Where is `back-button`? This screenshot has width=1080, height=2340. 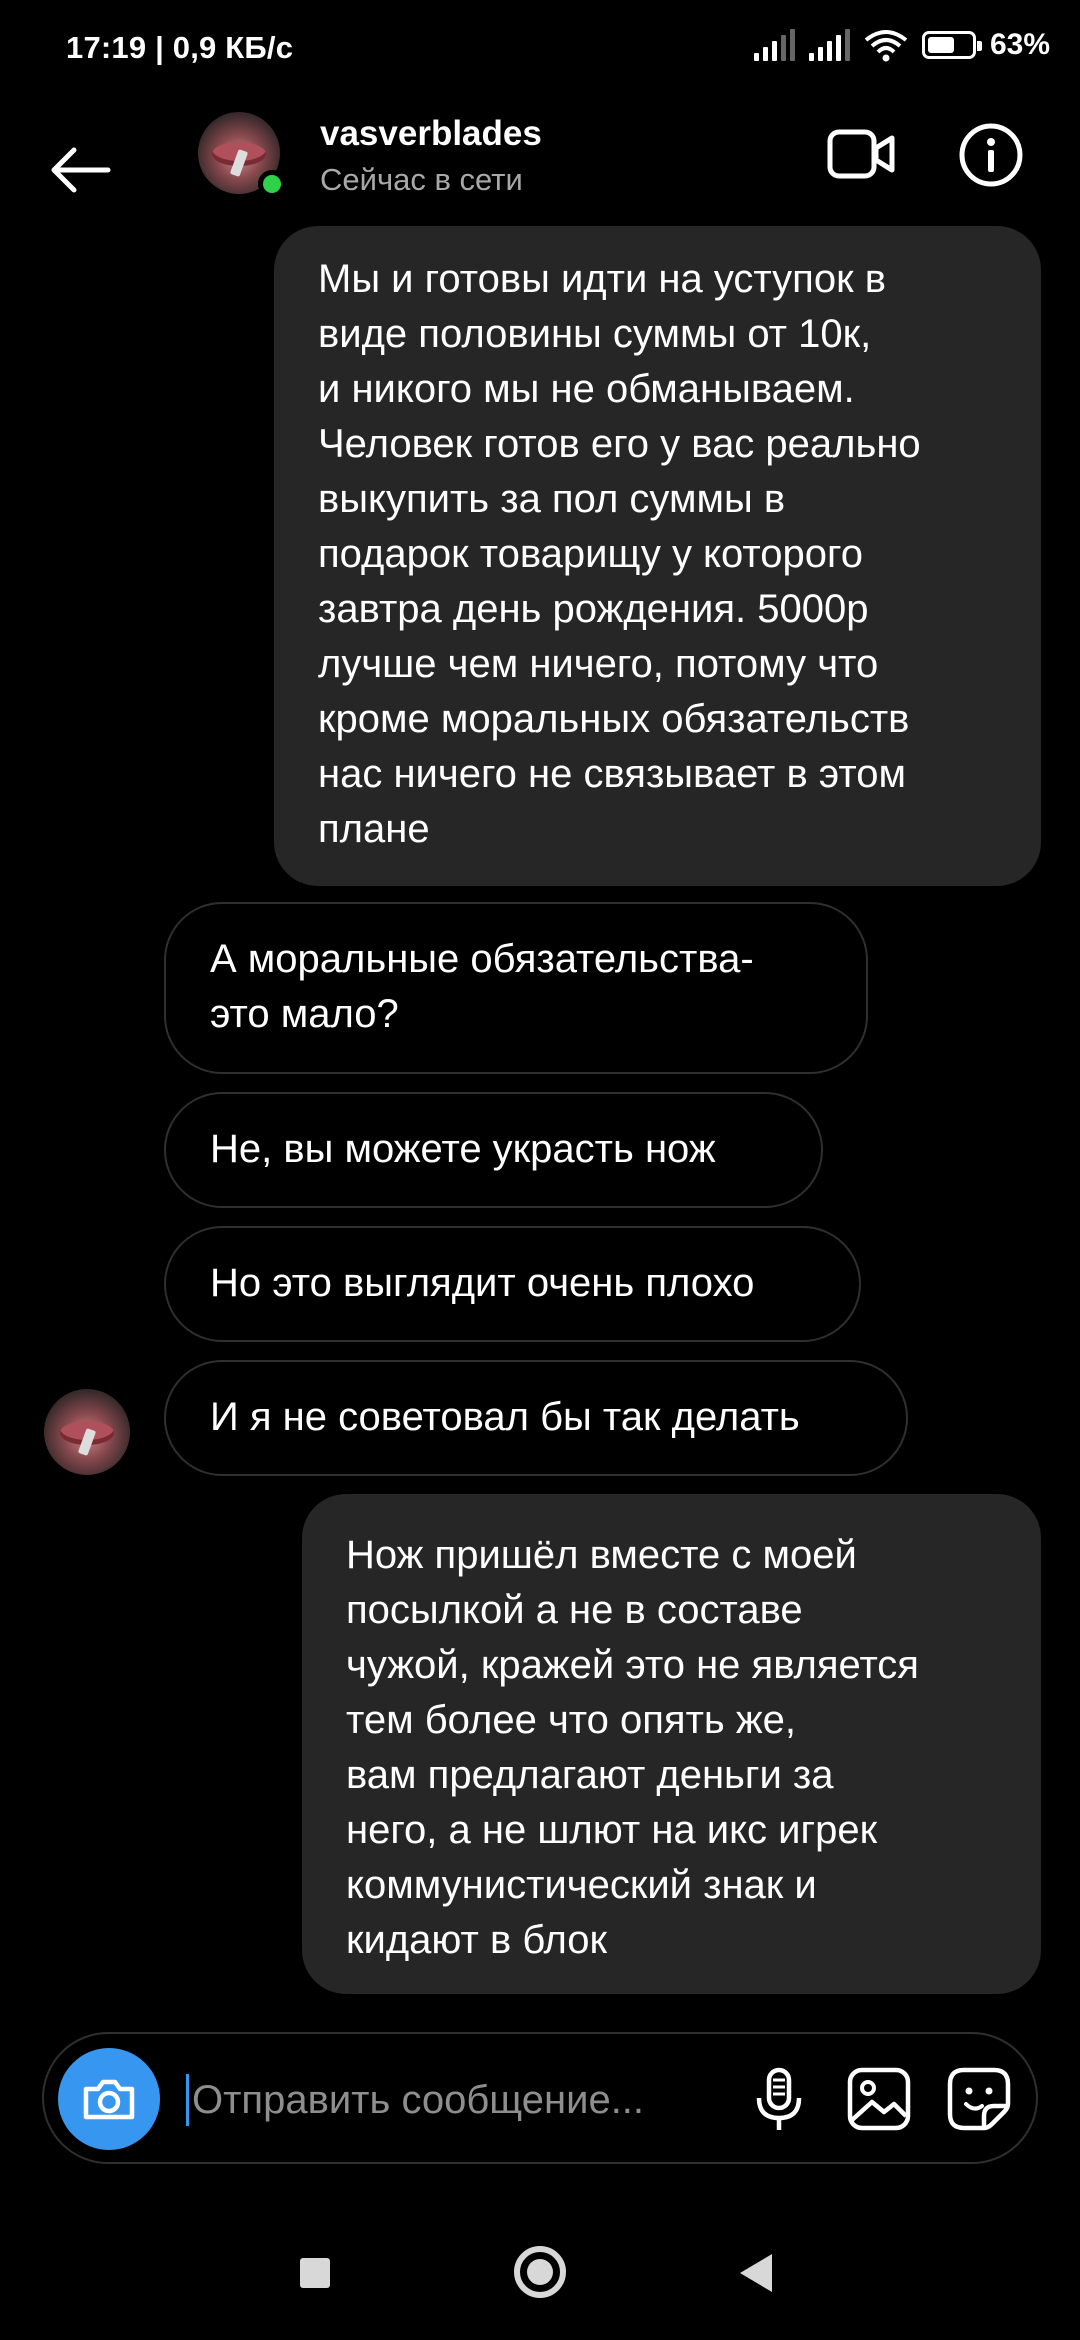
back-button is located at coordinates (80, 170).